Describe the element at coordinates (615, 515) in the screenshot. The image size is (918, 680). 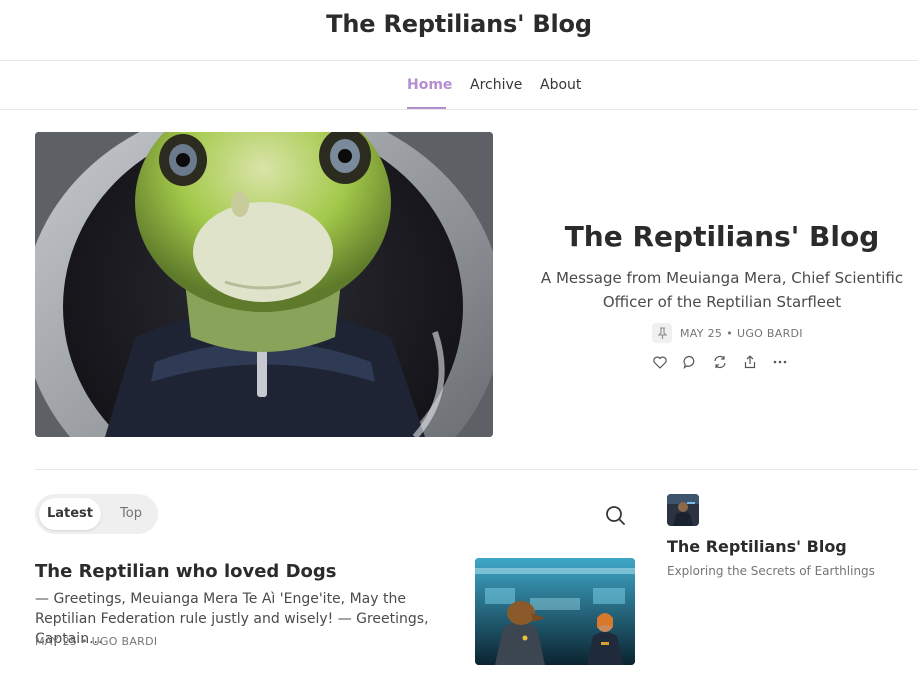
I see `search-icon` at that location.